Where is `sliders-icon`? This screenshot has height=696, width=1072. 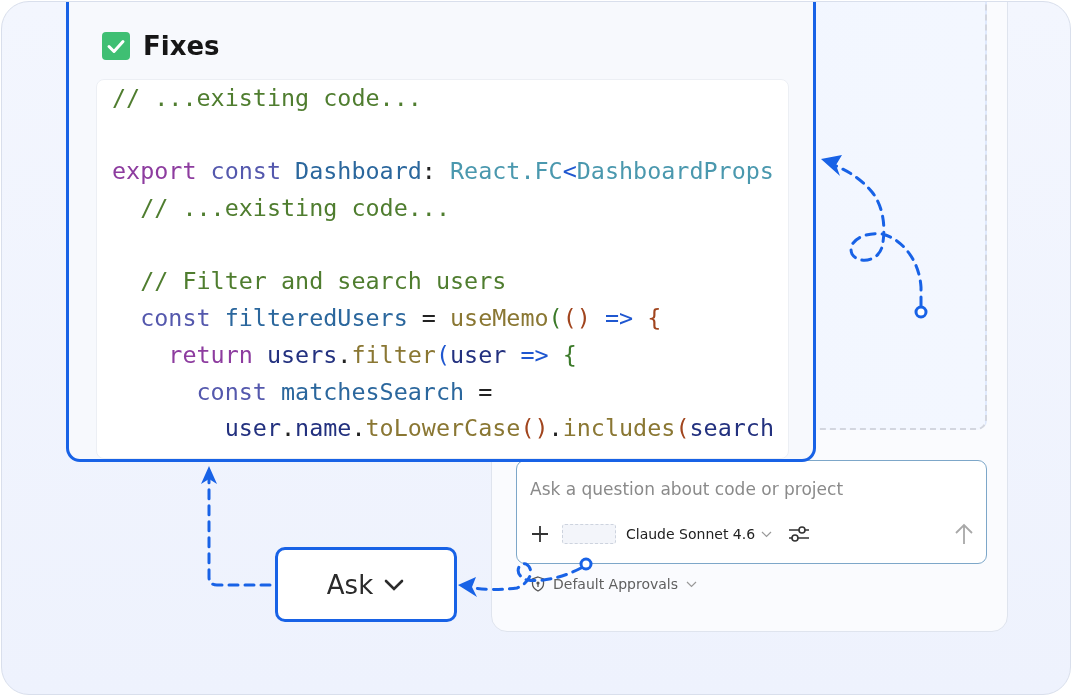
sliders-icon is located at coordinates (799, 534).